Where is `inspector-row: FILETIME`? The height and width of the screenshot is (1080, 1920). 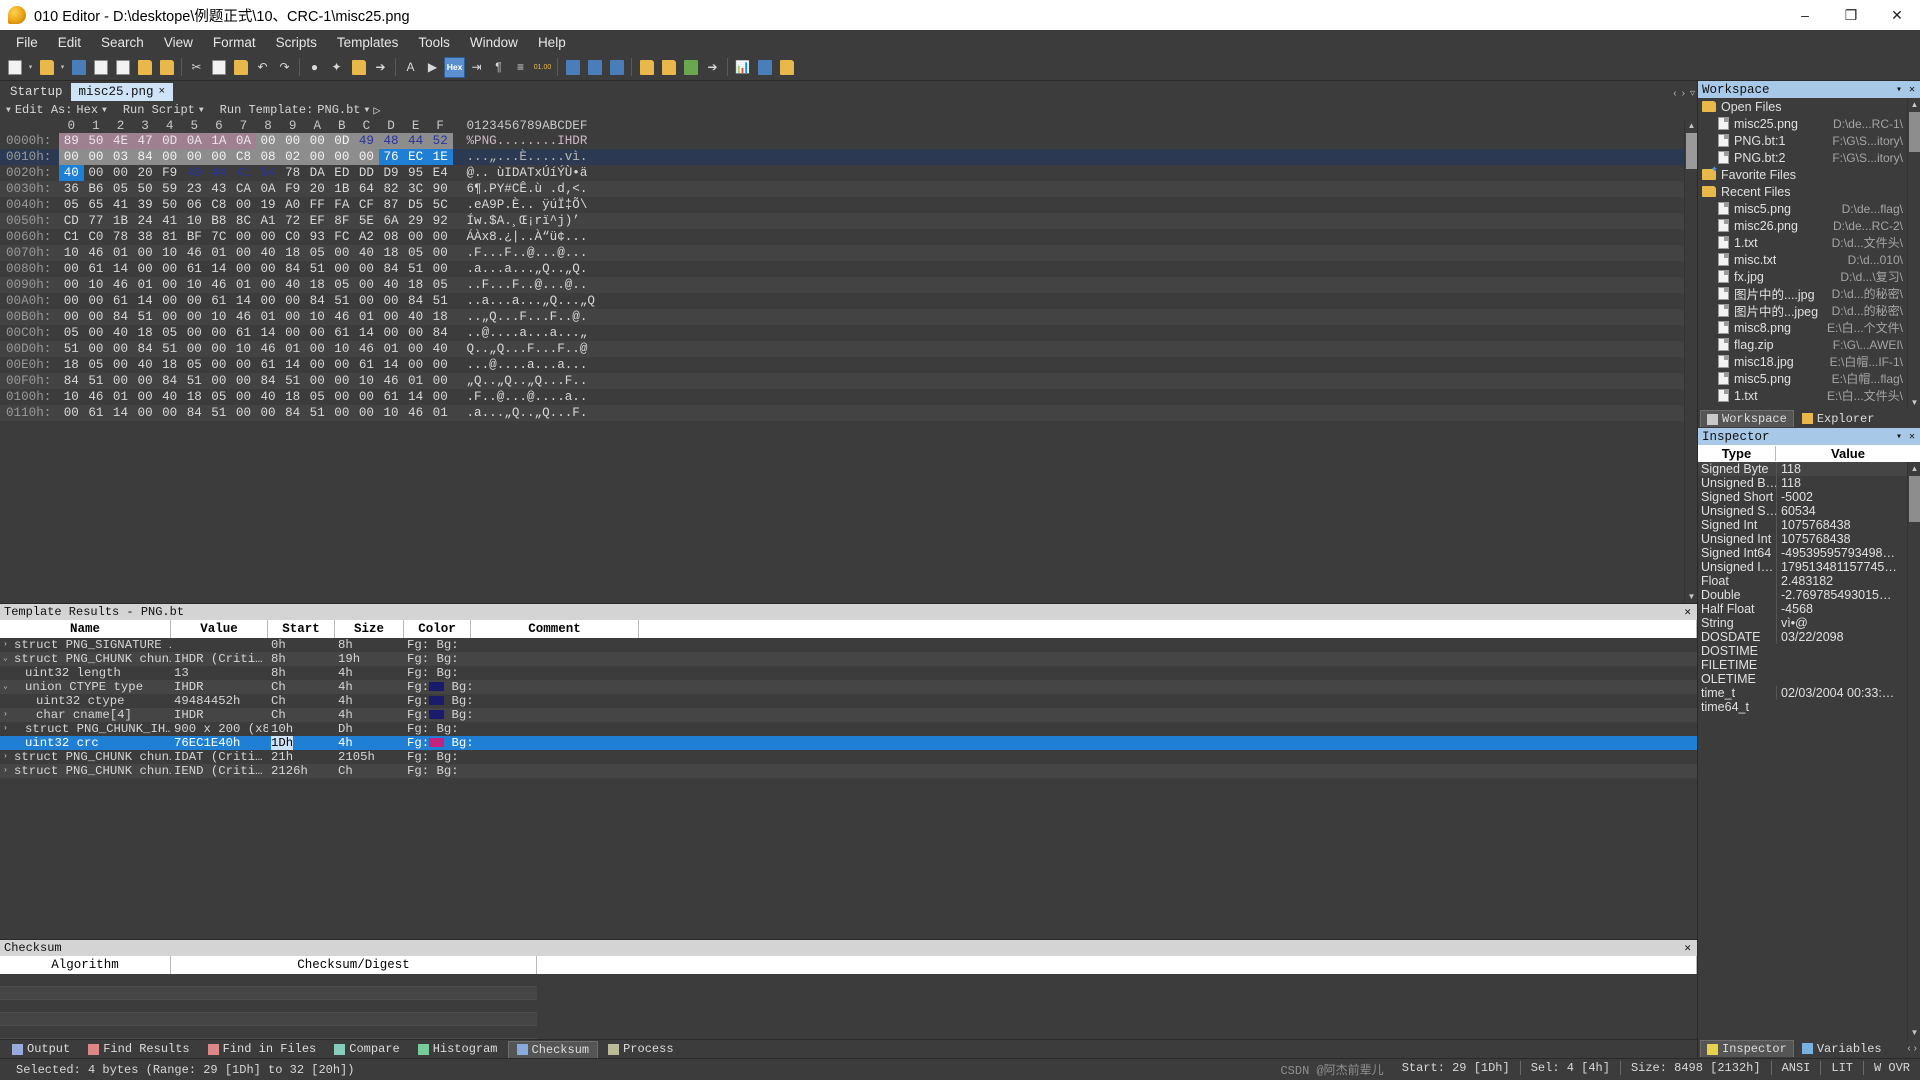
inspector-row: FILETIME is located at coordinates (1802, 665).